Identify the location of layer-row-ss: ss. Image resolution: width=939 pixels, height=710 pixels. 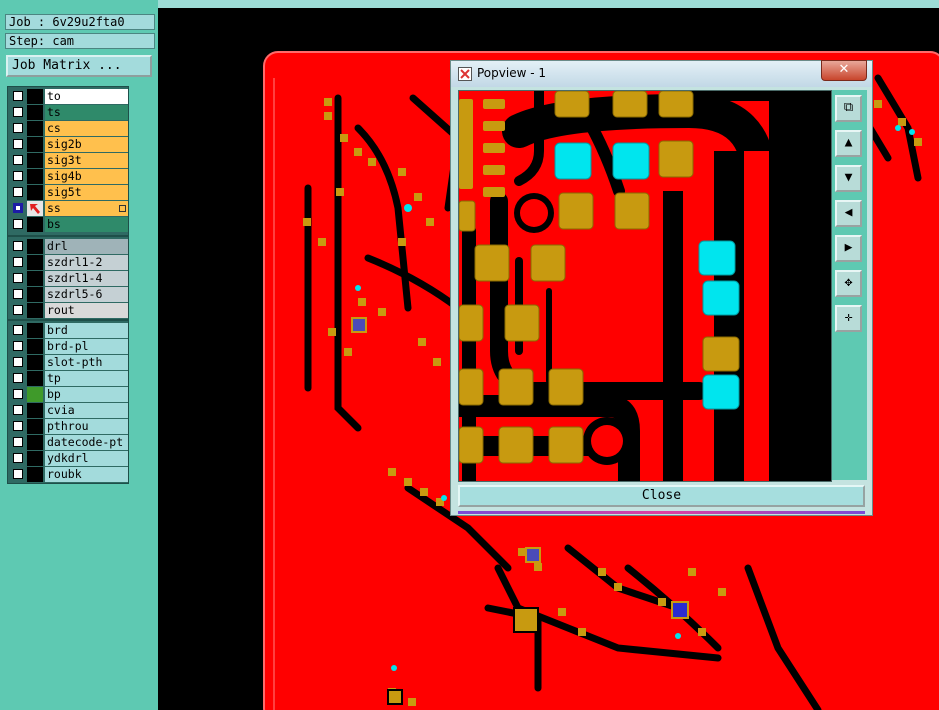
(69, 208).